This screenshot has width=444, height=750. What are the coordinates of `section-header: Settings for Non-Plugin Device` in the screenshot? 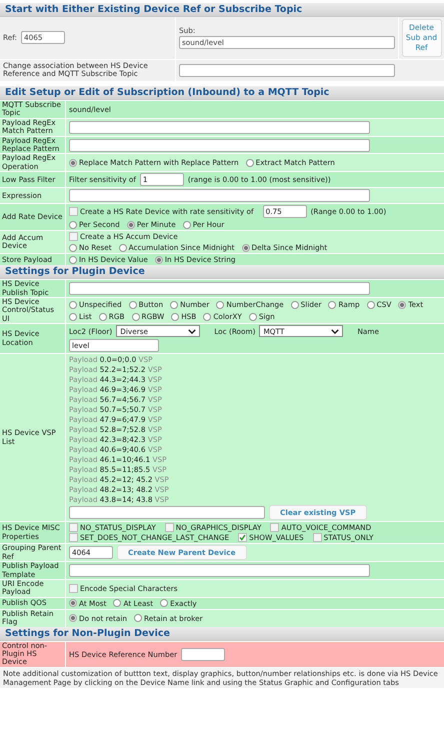 It's located at (222, 633).